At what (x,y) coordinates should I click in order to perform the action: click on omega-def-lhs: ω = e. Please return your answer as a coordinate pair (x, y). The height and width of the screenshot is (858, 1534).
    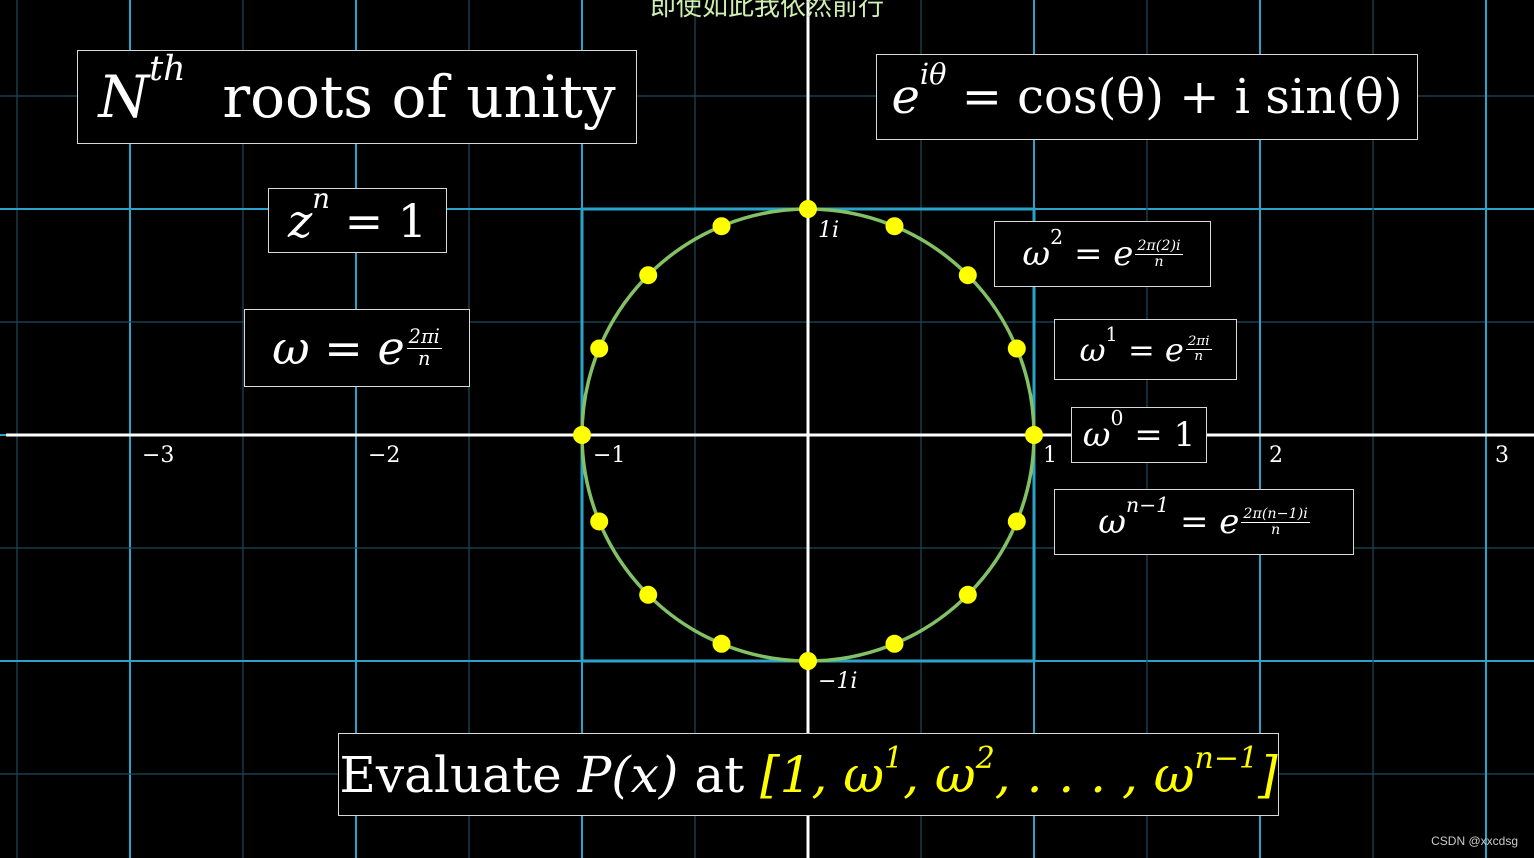
    Looking at the image, I should click on (338, 348).